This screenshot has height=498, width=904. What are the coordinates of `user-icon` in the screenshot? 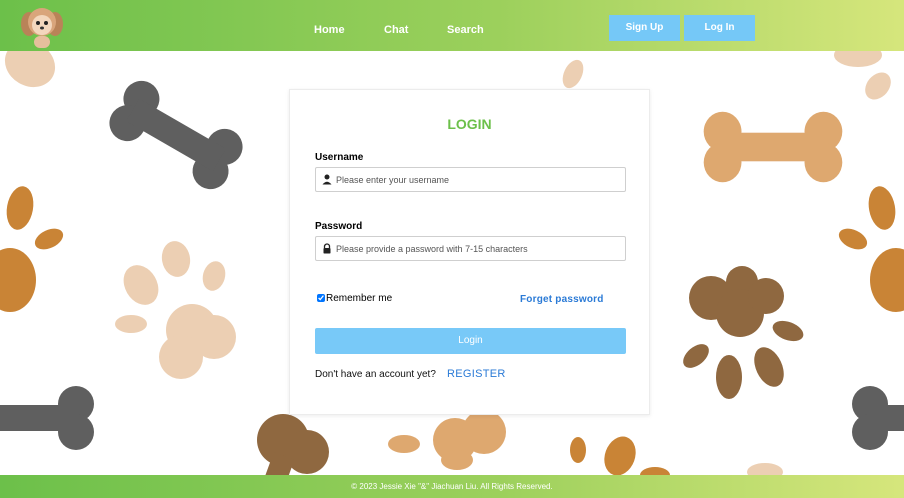 It's located at (327, 179).